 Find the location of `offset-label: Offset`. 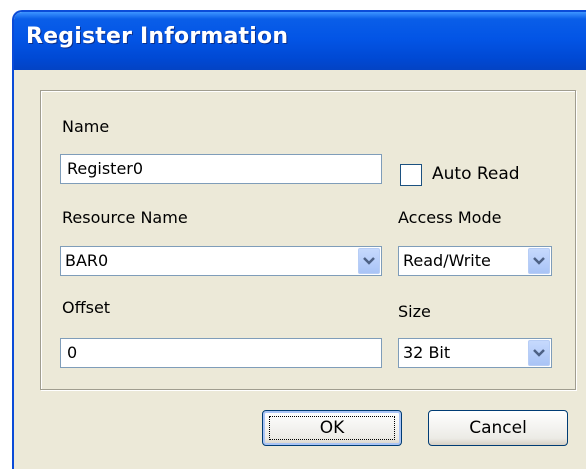

offset-label: Offset is located at coordinates (86, 307).